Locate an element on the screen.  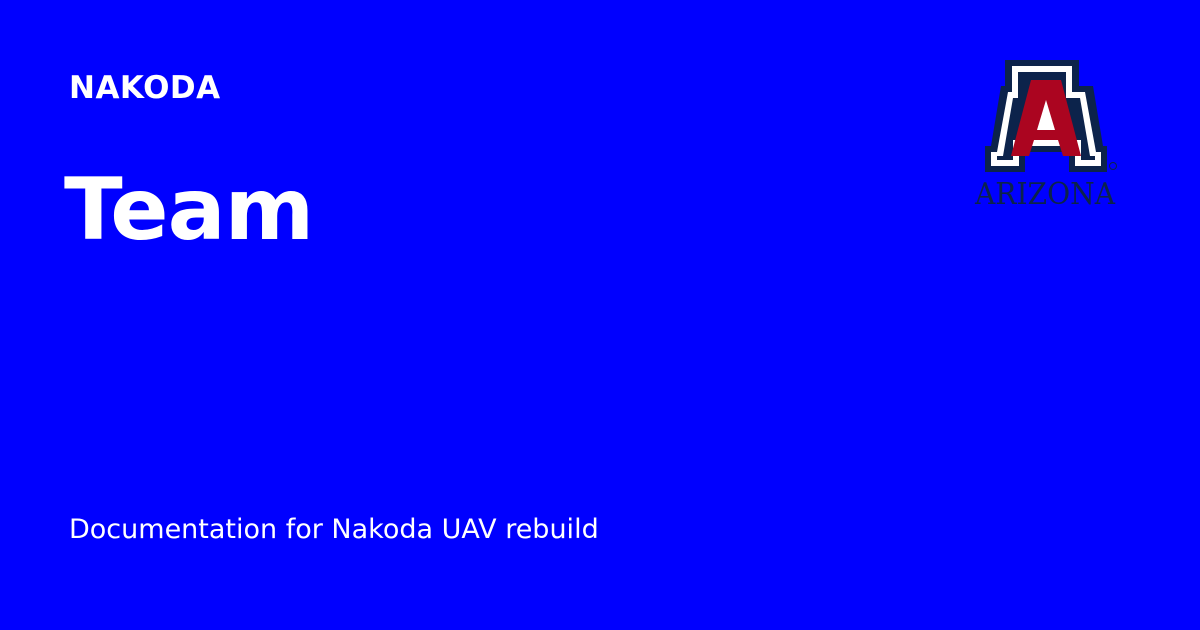
university-of-arizona-a-logo-icon: ARIZONA is located at coordinates (1045, 136).